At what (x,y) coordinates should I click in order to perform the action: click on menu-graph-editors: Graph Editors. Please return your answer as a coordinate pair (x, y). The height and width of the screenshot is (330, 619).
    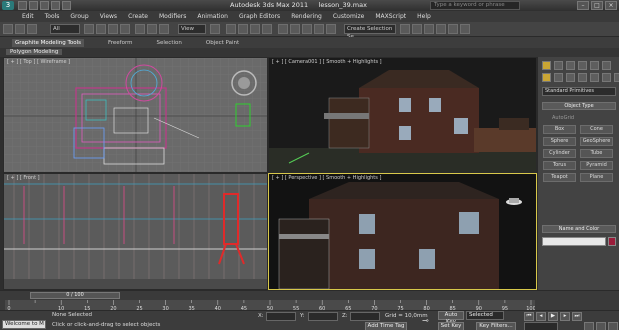
    Looking at the image, I should click on (259, 16).